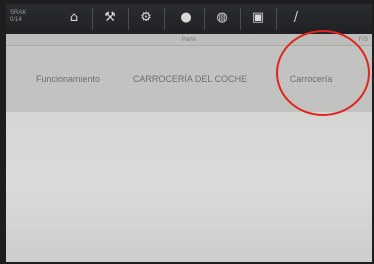 The image size is (374, 264). I want to click on settings-icon: ⚙, so click(146, 18).